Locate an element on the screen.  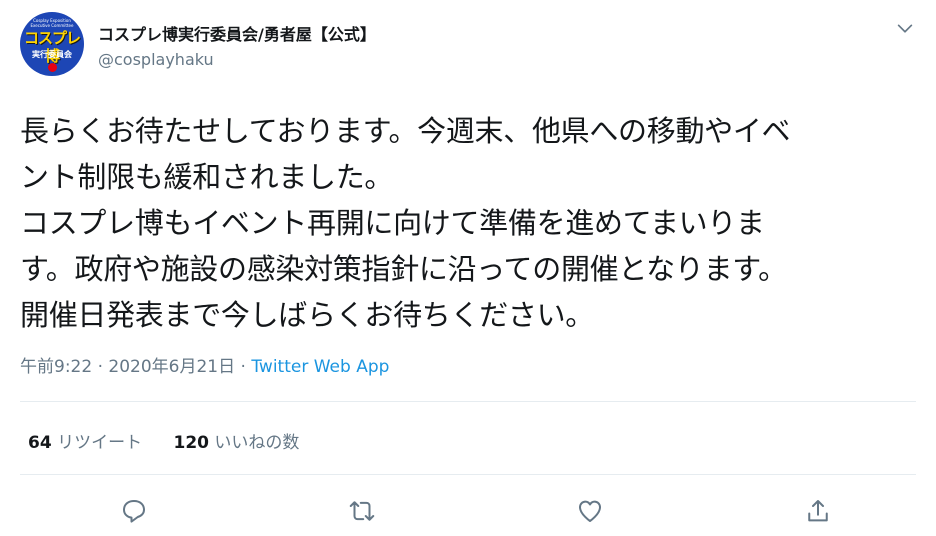
reply-button is located at coordinates (134, 511).